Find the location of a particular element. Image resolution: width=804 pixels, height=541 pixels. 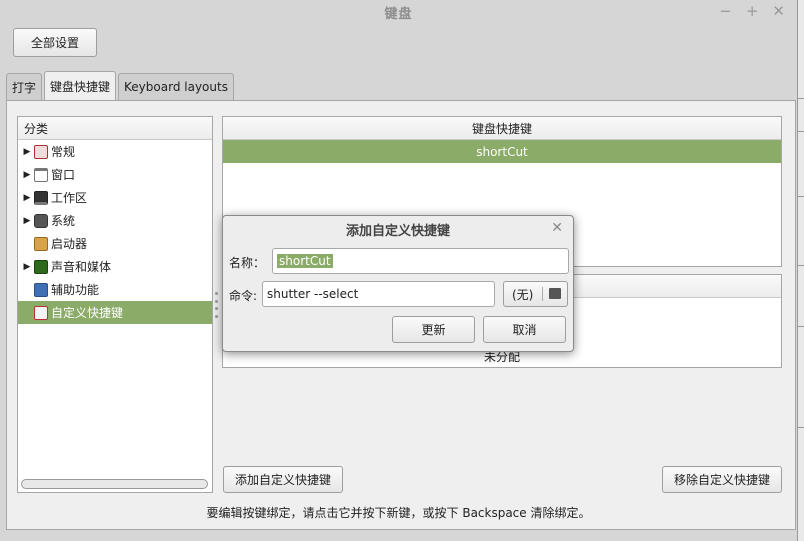

category-label: 启动器 is located at coordinates (69, 244).